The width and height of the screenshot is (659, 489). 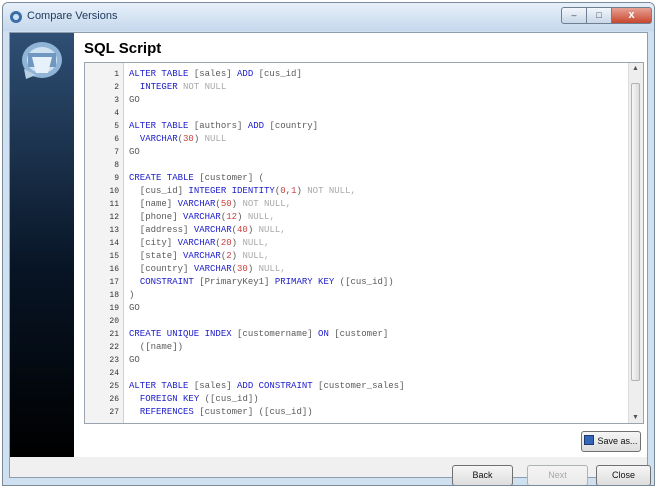 I want to click on line-number: 16, so click(x=114, y=269).